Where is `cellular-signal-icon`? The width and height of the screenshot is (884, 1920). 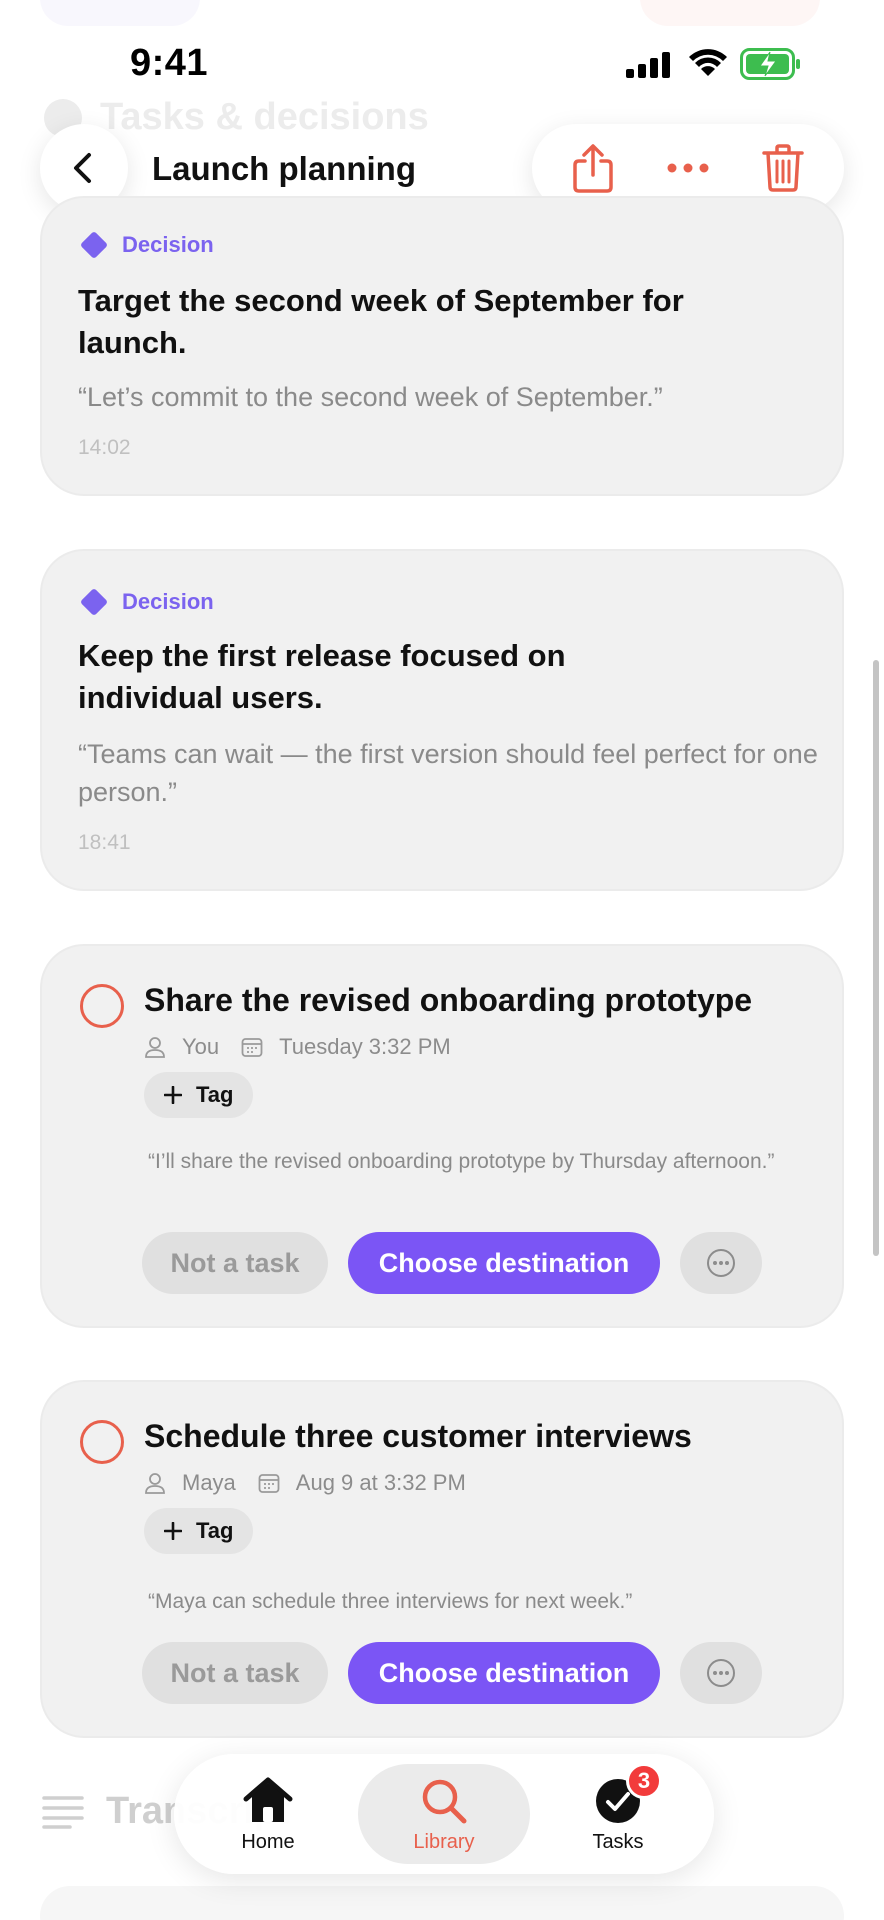
cellular-signal-icon is located at coordinates (648, 65).